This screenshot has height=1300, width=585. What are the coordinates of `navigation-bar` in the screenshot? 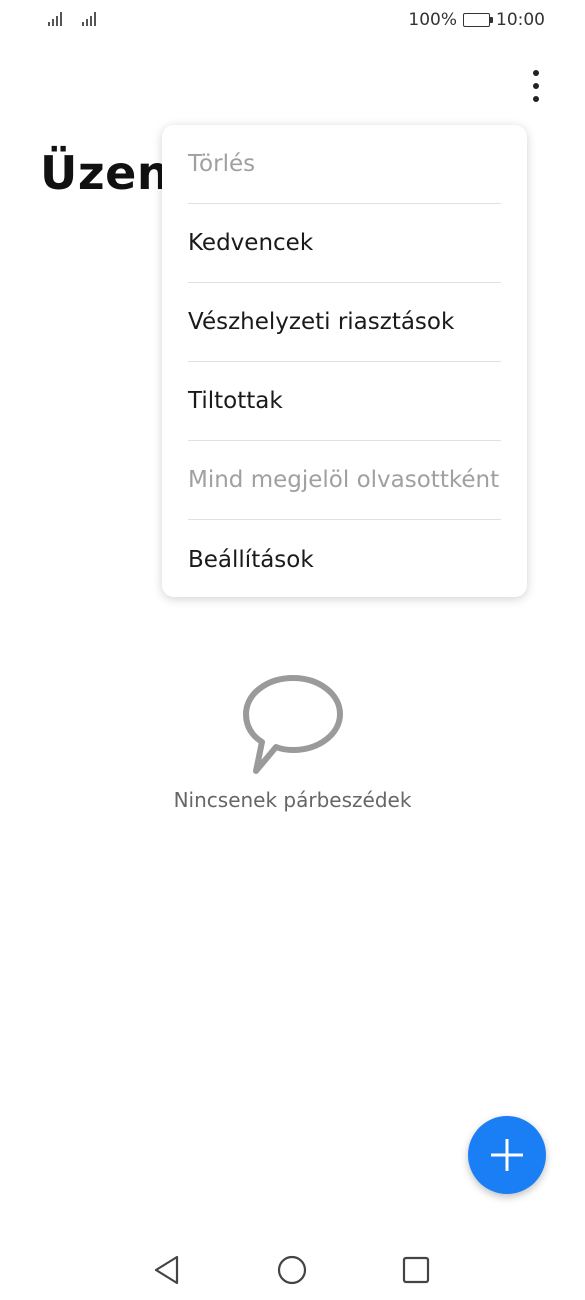 It's located at (292, 1265).